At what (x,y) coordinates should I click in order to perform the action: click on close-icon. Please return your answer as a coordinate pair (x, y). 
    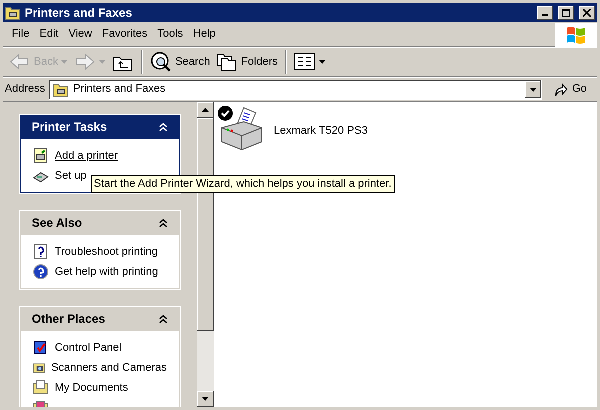
    Looking at the image, I should click on (587, 12).